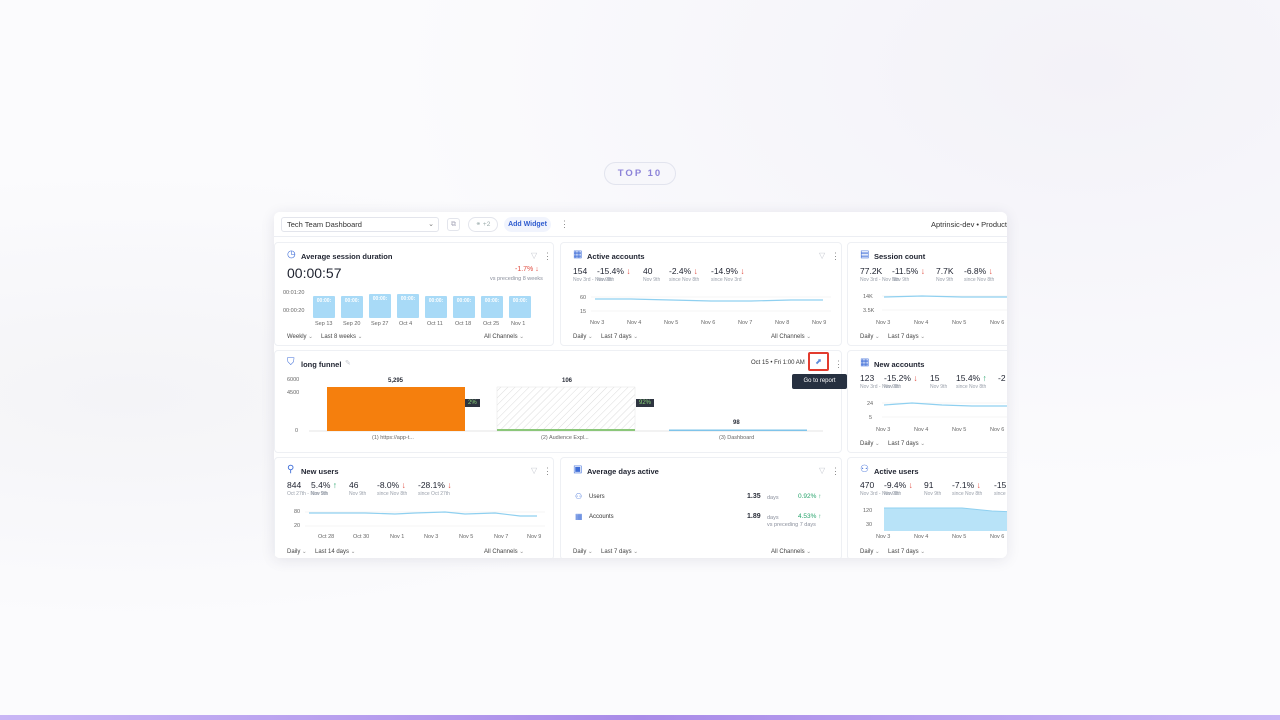  I want to click on funnel-step-value: 98, so click(736, 423).